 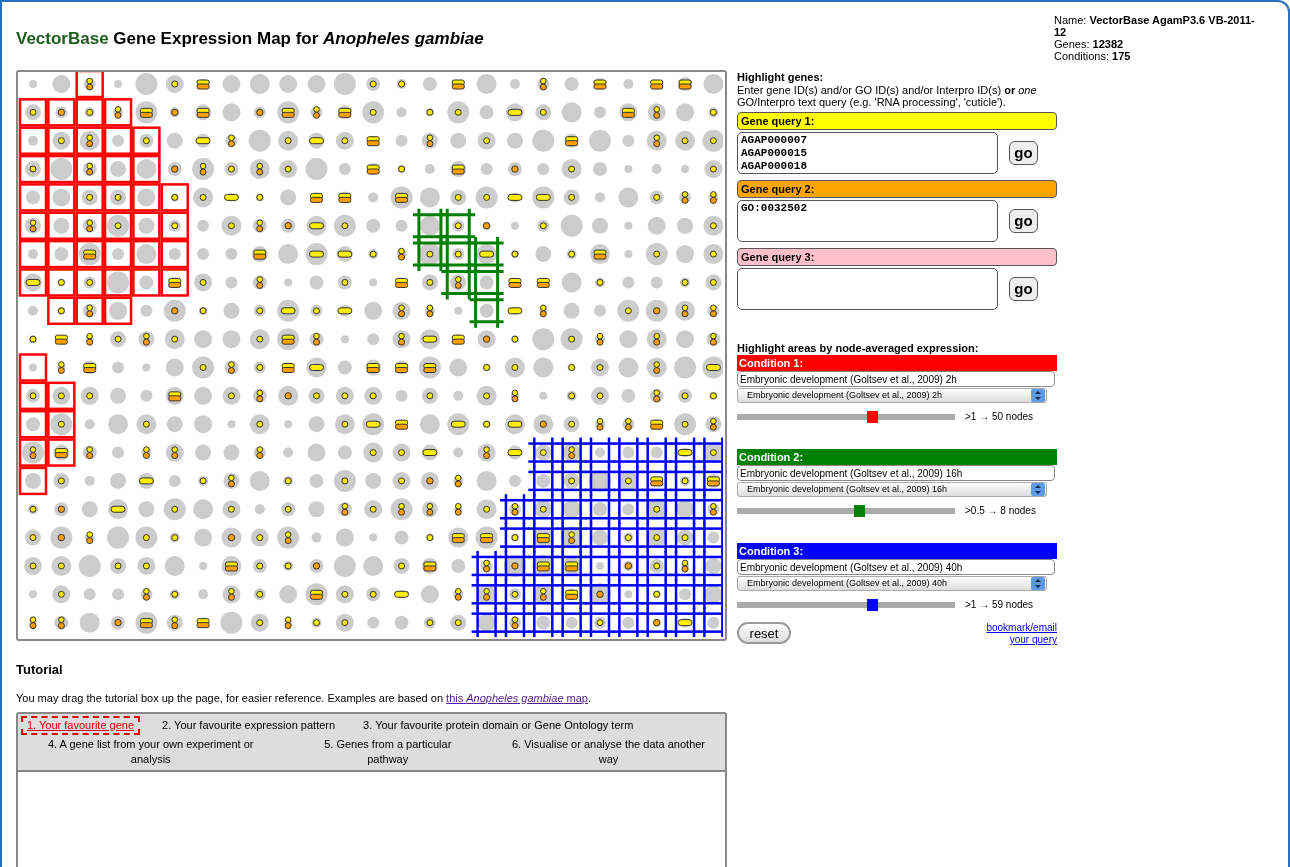 I want to click on tutorial-heading: Tutorial, so click(x=40, y=670).